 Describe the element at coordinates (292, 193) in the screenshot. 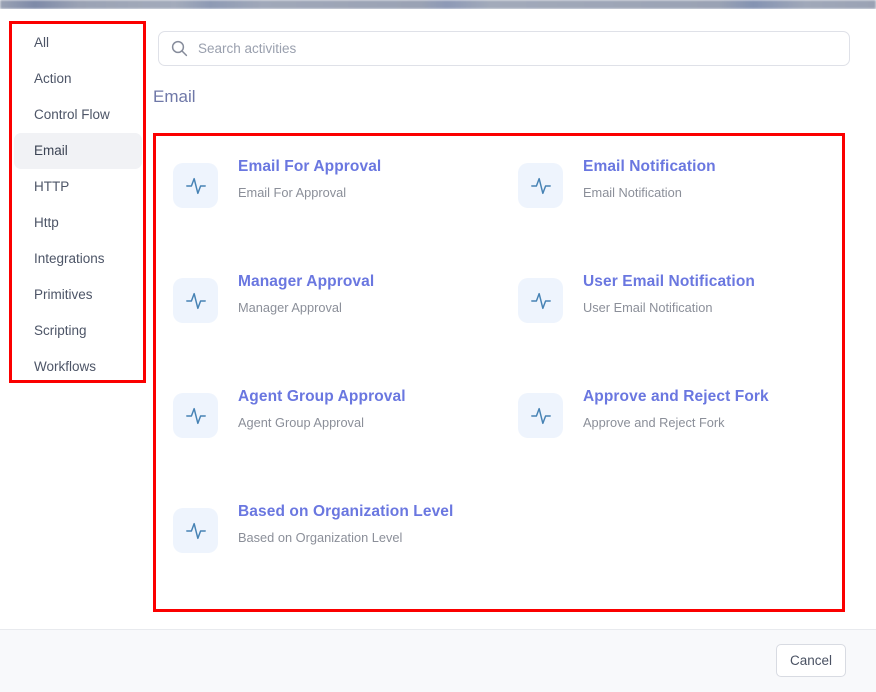

I see `activity-card-subtitle: Email For Approval` at that location.